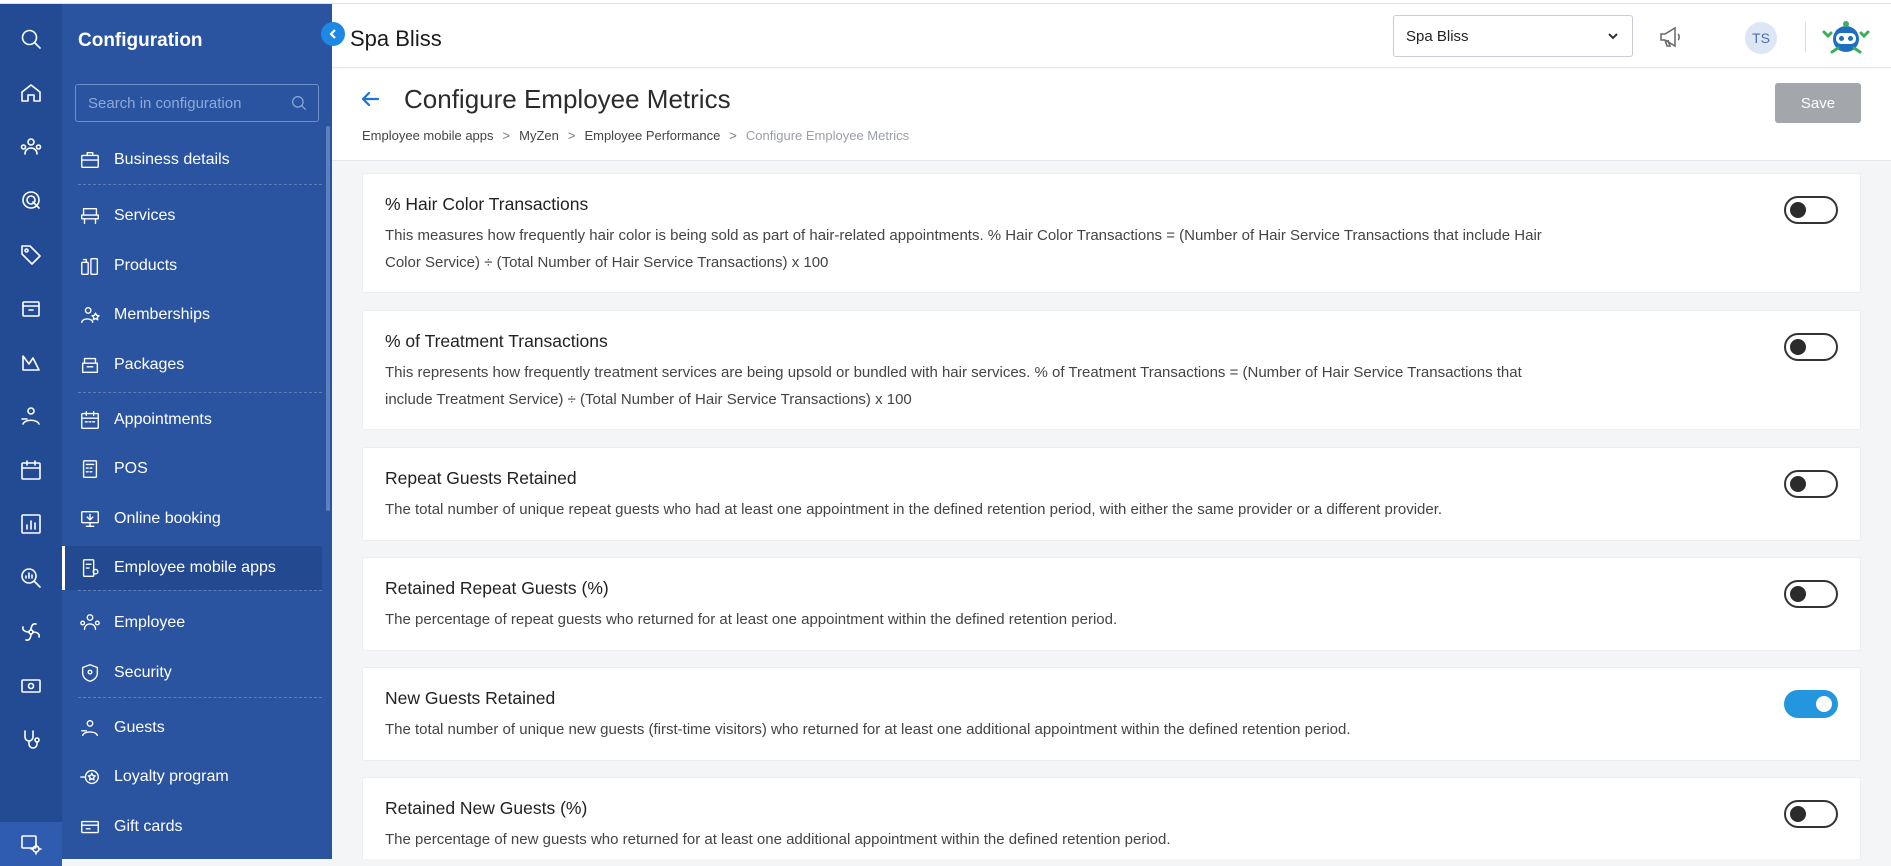  I want to click on config-item-online-booking: Online booking, so click(192, 519).